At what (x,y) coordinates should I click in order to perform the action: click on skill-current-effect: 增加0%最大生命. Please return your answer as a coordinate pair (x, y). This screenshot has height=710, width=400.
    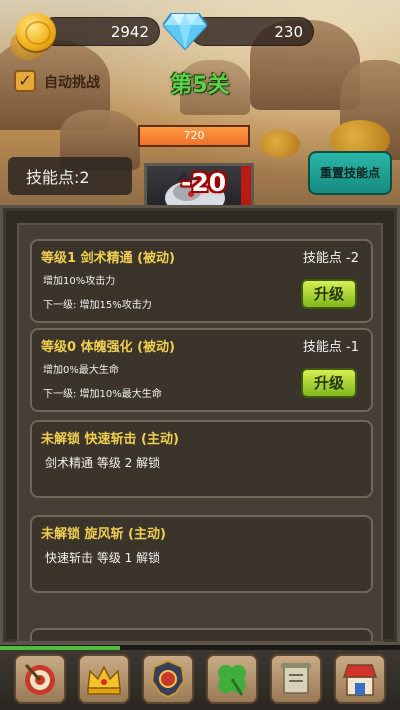
    Looking at the image, I should click on (81, 370).